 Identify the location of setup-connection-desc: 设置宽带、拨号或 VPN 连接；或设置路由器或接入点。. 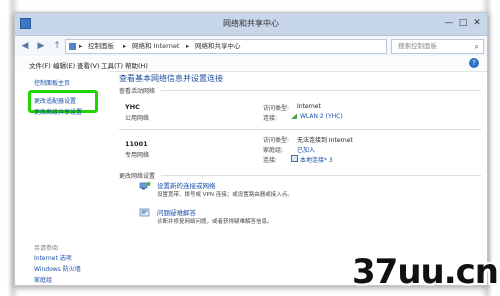
(225, 195).